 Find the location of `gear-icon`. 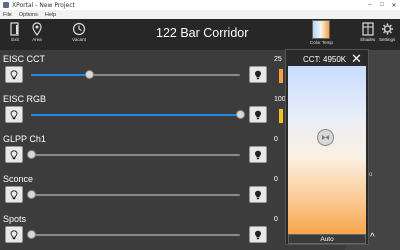

gear-icon is located at coordinates (387, 29).